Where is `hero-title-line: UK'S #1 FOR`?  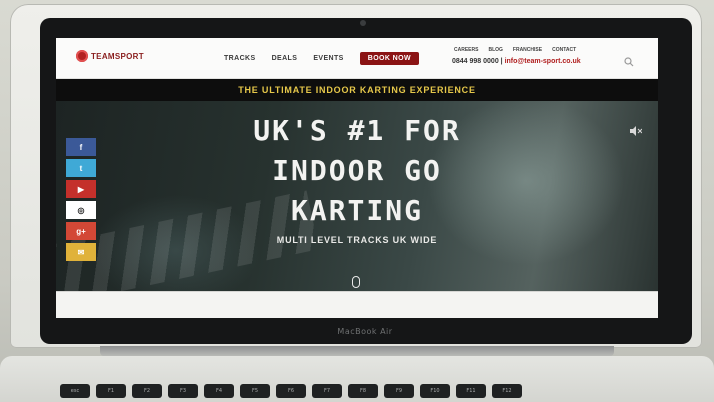
hero-title-line: UK'S #1 FOR is located at coordinates (357, 130).